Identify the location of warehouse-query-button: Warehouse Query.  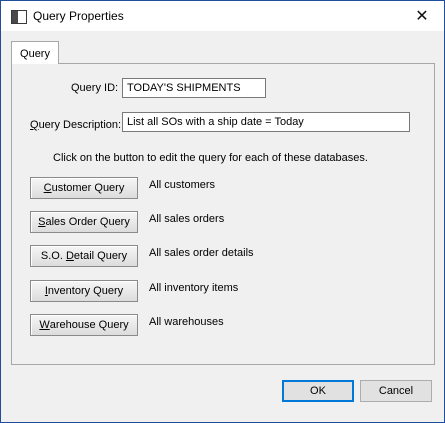
(84, 325).